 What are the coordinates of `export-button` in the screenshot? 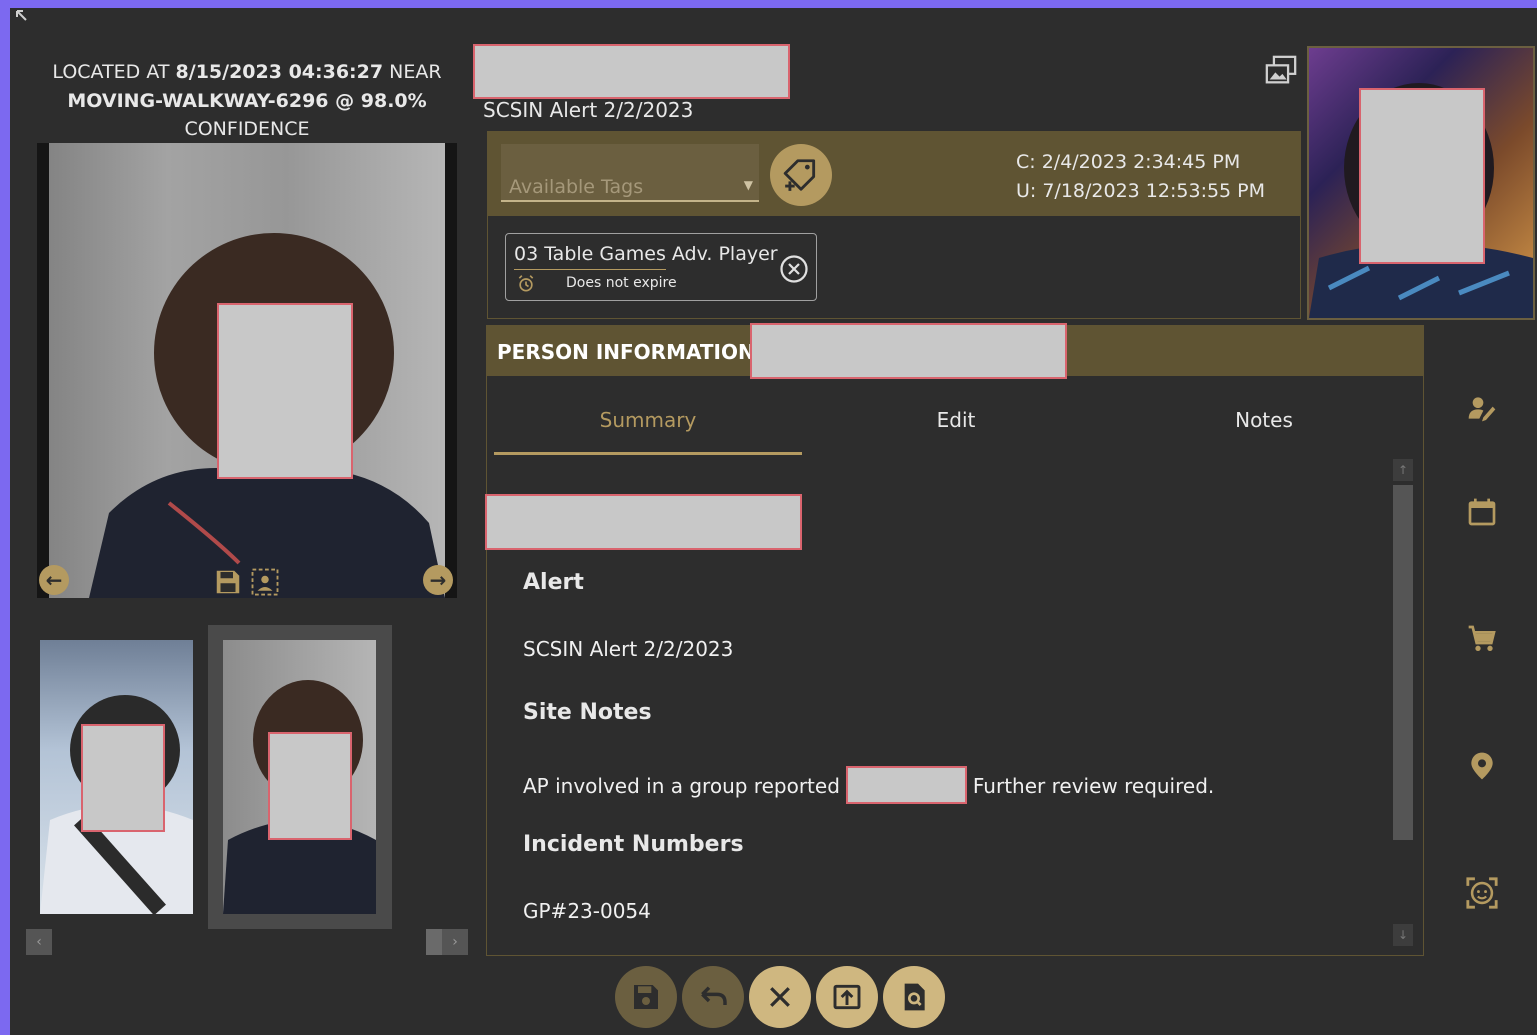 It's located at (847, 997).